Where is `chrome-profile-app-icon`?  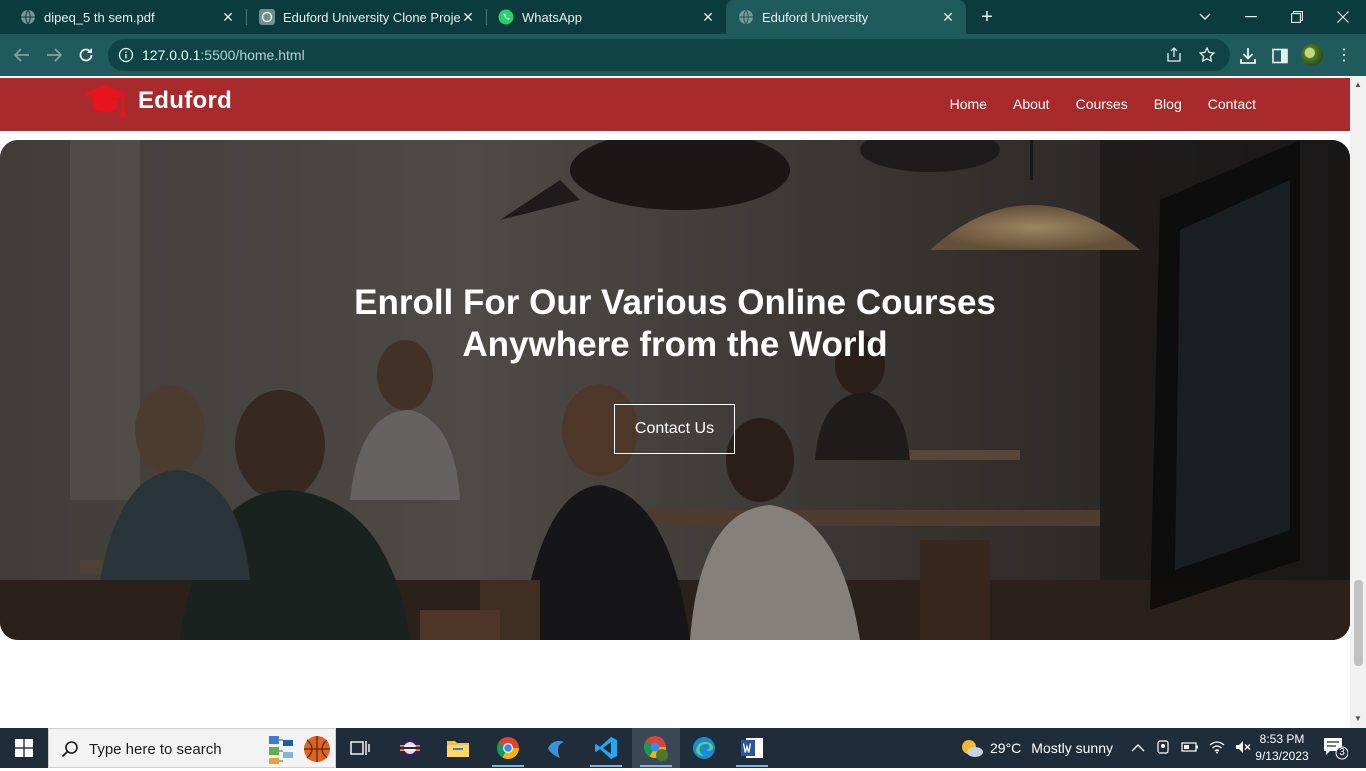
chrome-profile-app-icon is located at coordinates (656, 748).